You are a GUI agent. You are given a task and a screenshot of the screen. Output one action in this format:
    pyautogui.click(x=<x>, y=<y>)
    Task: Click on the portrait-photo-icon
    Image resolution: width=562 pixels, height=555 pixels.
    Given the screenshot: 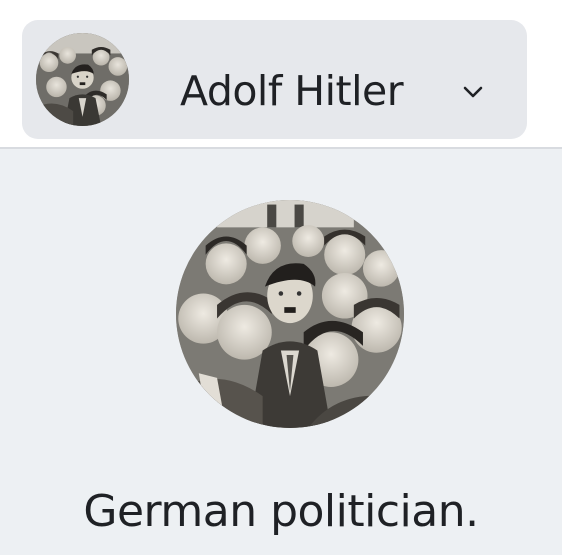 What is the action you would take?
    pyautogui.click(x=82, y=79)
    